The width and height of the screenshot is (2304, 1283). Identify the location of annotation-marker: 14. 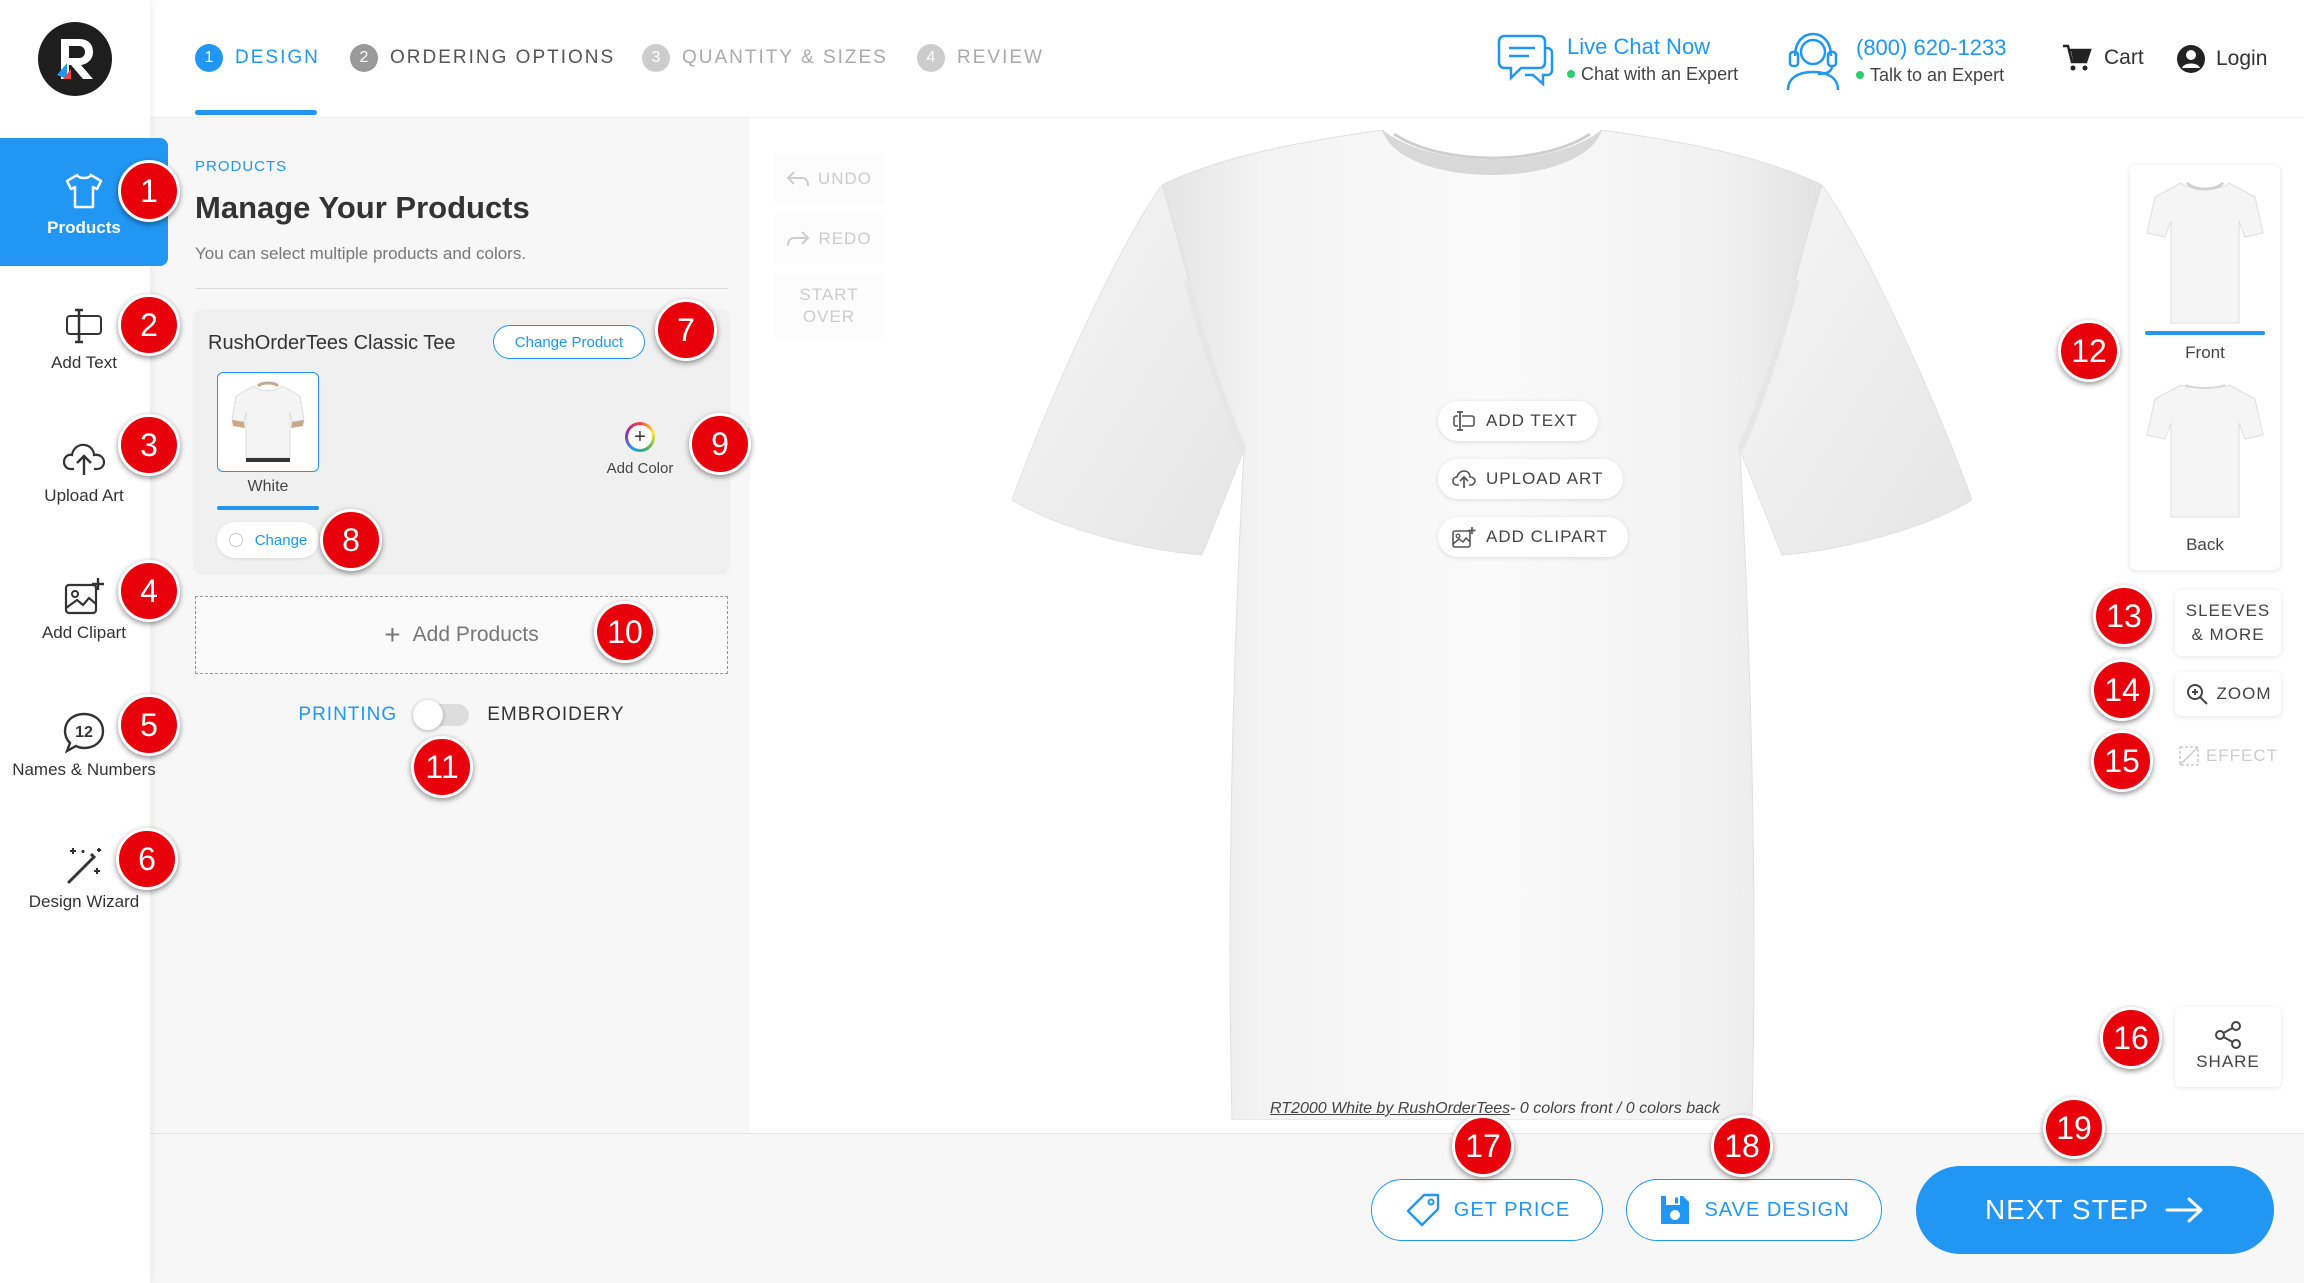
(2122, 690).